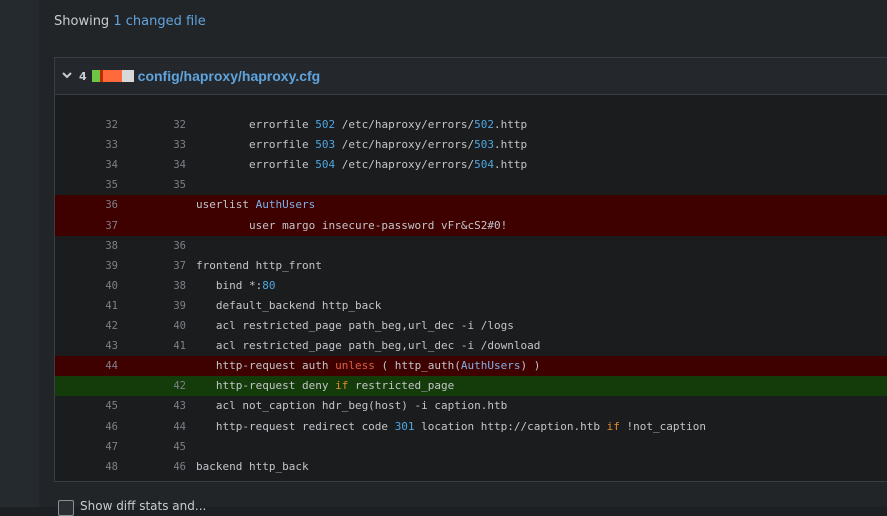 The image size is (887, 516). What do you see at coordinates (471, 185) in the screenshot?
I see `diff-line: 35 35` at bounding box center [471, 185].